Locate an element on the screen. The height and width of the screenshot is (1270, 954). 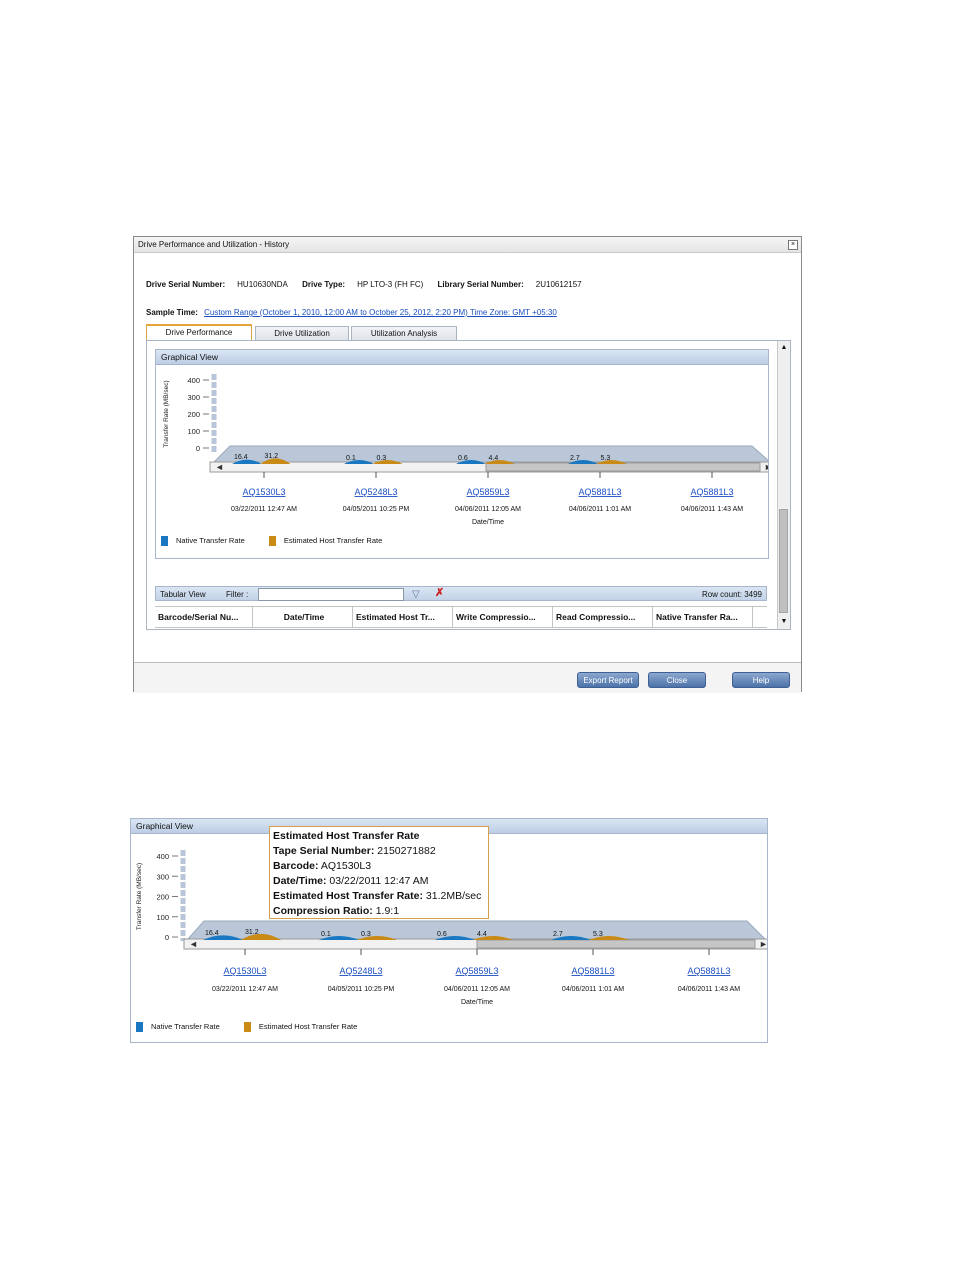
y-tick-label: 400 is located at coordinates (162, 856).